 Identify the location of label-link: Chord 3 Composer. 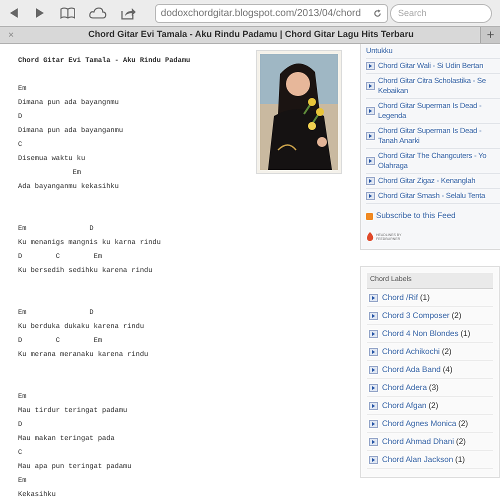
(416, 316).